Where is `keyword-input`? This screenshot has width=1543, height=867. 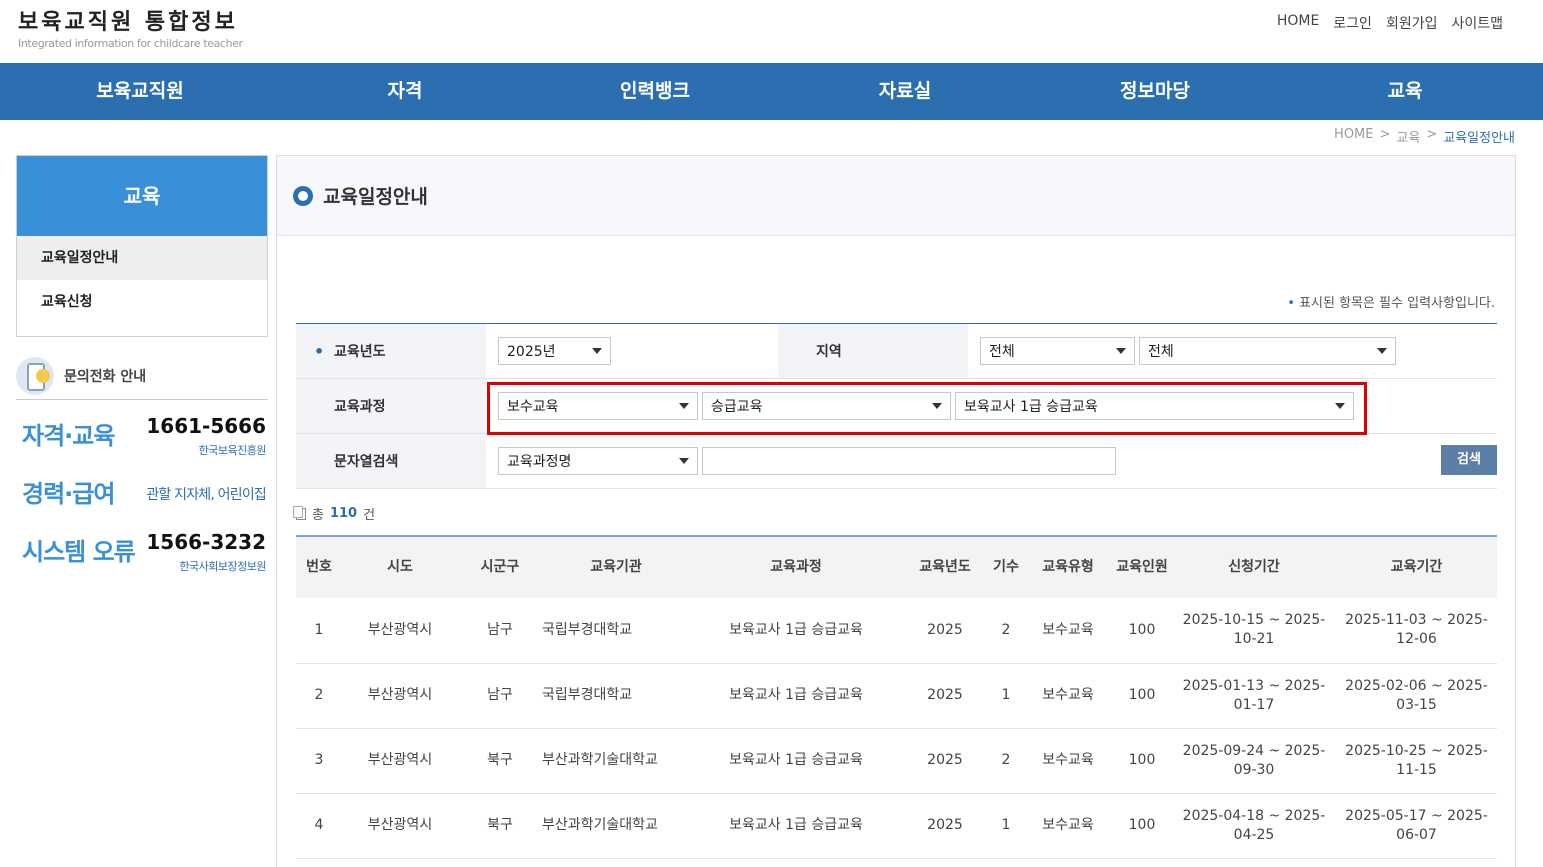
keyword-input is located at coordinates (909, 461).